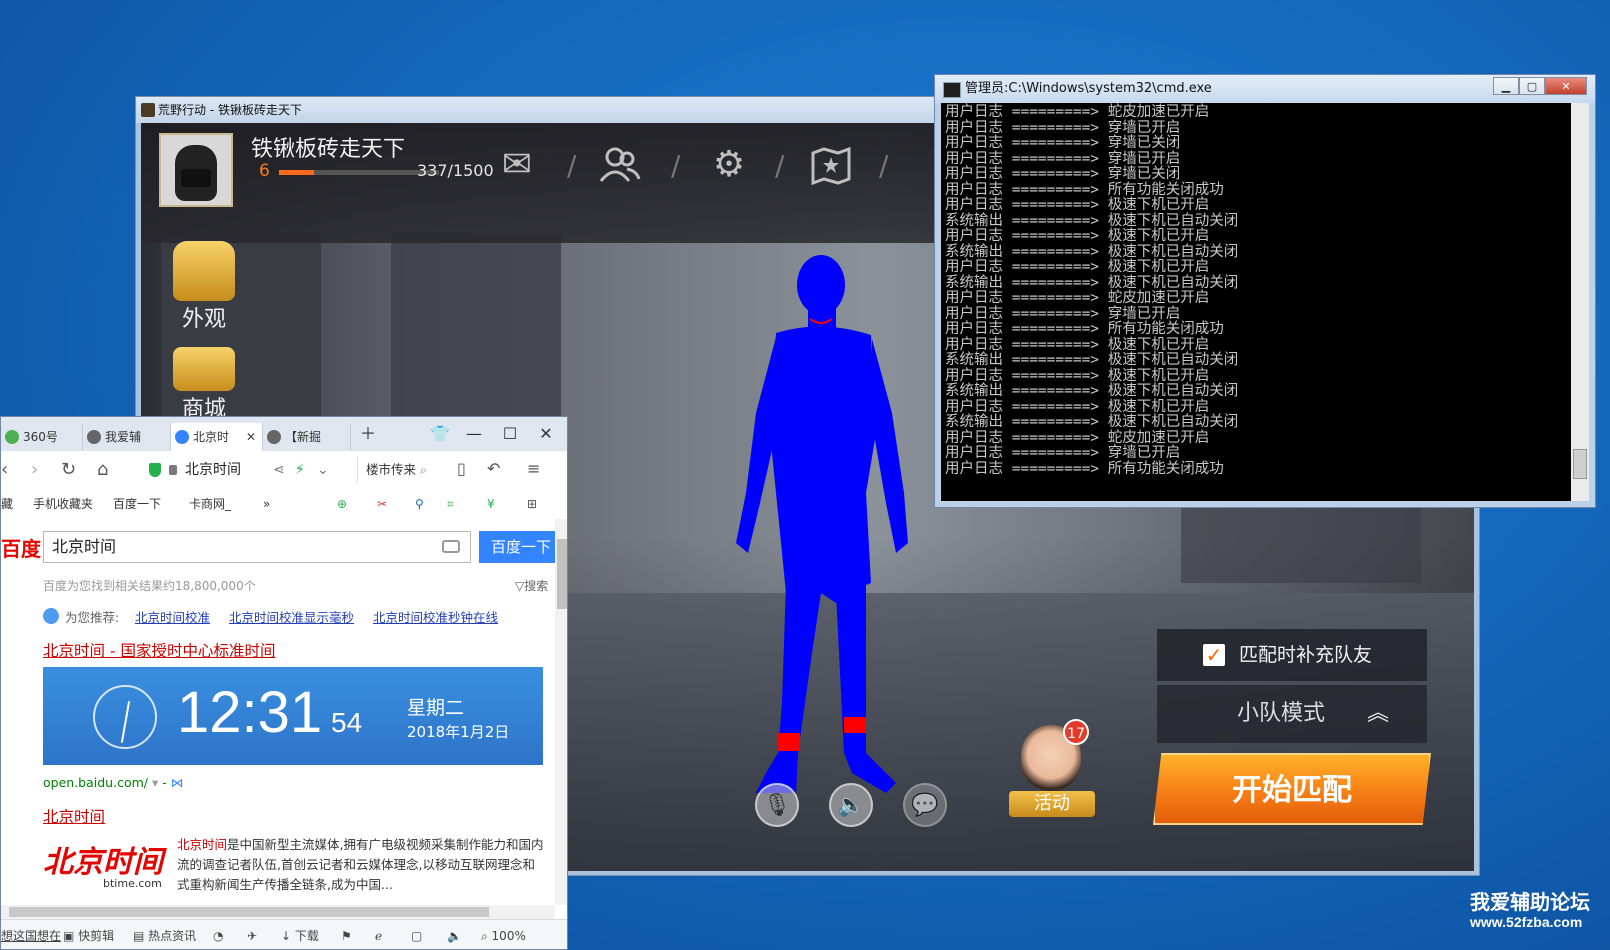 The width and height of the screenshot is (1610, 950). Describe the element at coordinates (1084, 468) in the screenshot. I see `cmd-line: 用户日志 =========> 所有功能关闭成功` at that location.